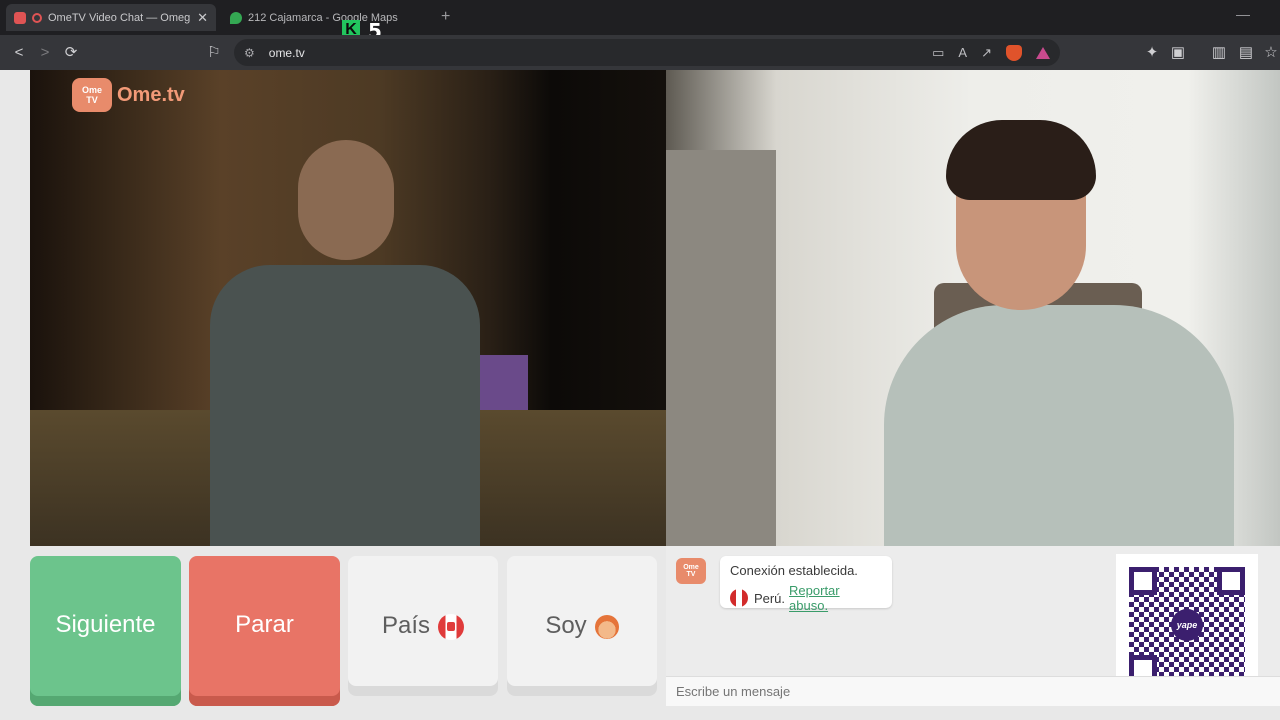 The width and height of the screenshot is (1280, 720). I want to click on site-settings-icon: ⚙, so click(249, 53).